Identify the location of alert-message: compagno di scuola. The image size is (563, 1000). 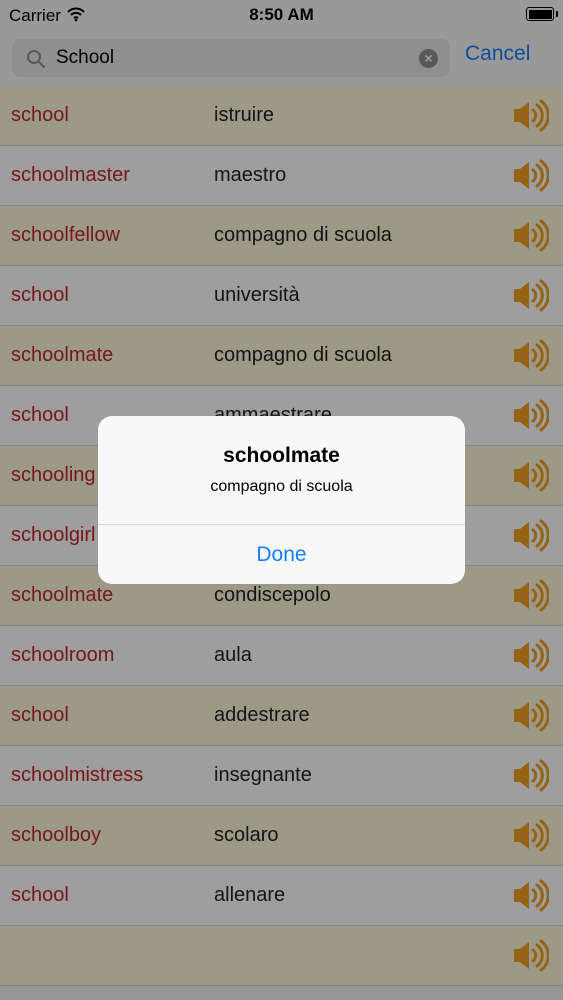
(281, 486).